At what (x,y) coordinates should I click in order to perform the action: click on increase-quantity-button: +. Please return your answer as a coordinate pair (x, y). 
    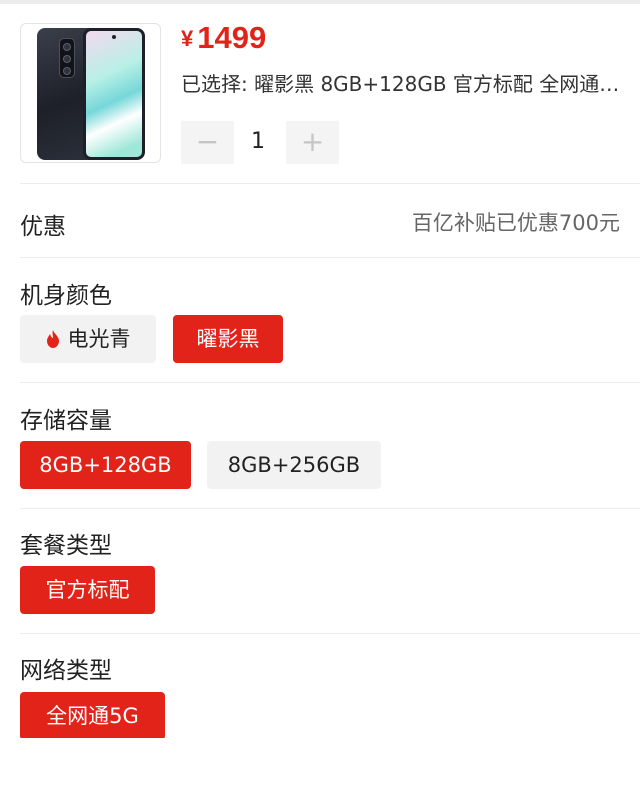
    Looking at the image, I should click on (312, 142).